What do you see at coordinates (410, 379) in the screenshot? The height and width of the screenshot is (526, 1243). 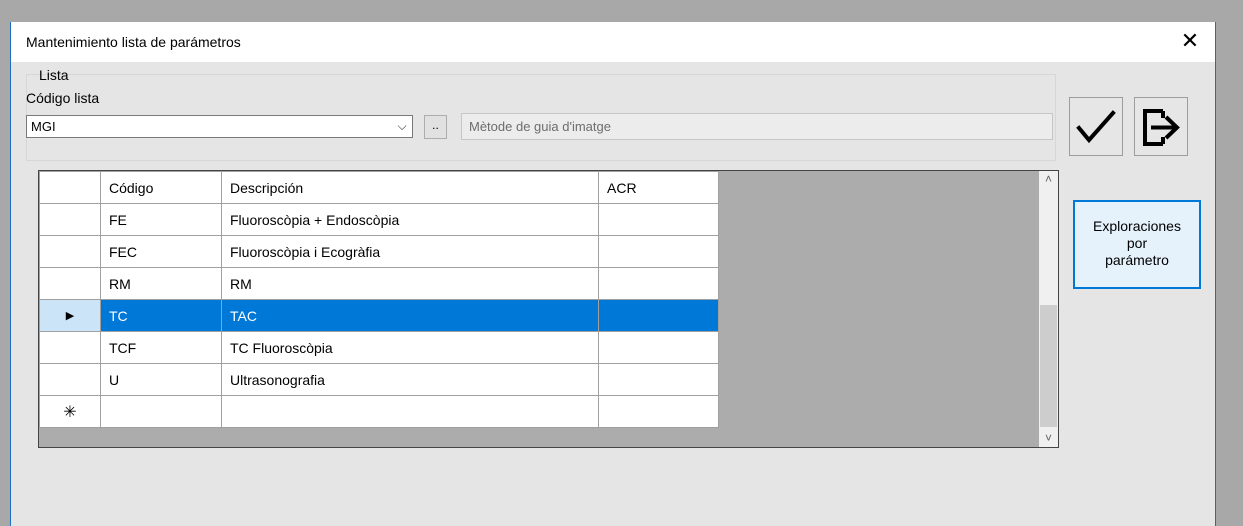 I see `cell-descripcion: Ultrasonografia` at bounding box center [410, 379].